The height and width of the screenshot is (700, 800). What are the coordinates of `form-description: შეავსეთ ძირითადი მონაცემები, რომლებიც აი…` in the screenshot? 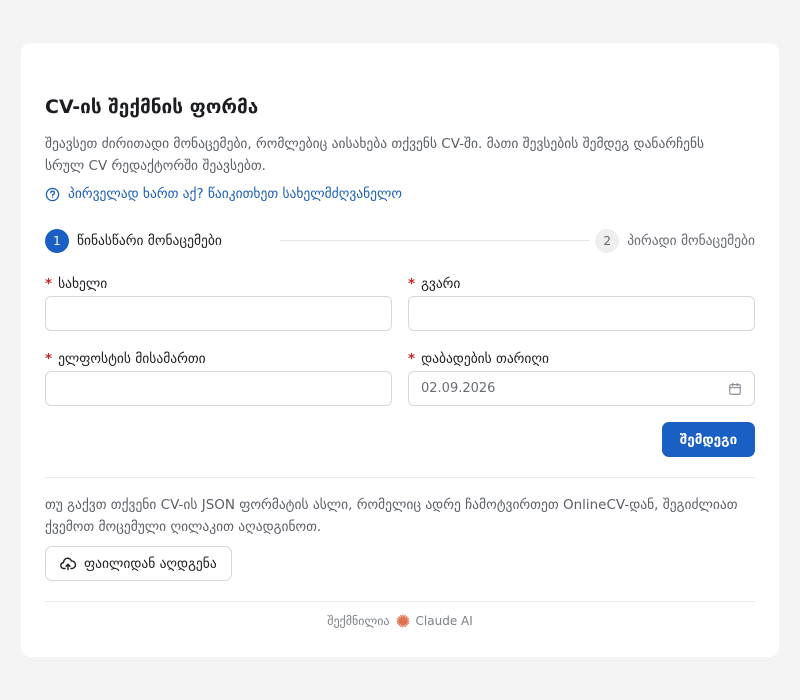 It's located at (375, 155).